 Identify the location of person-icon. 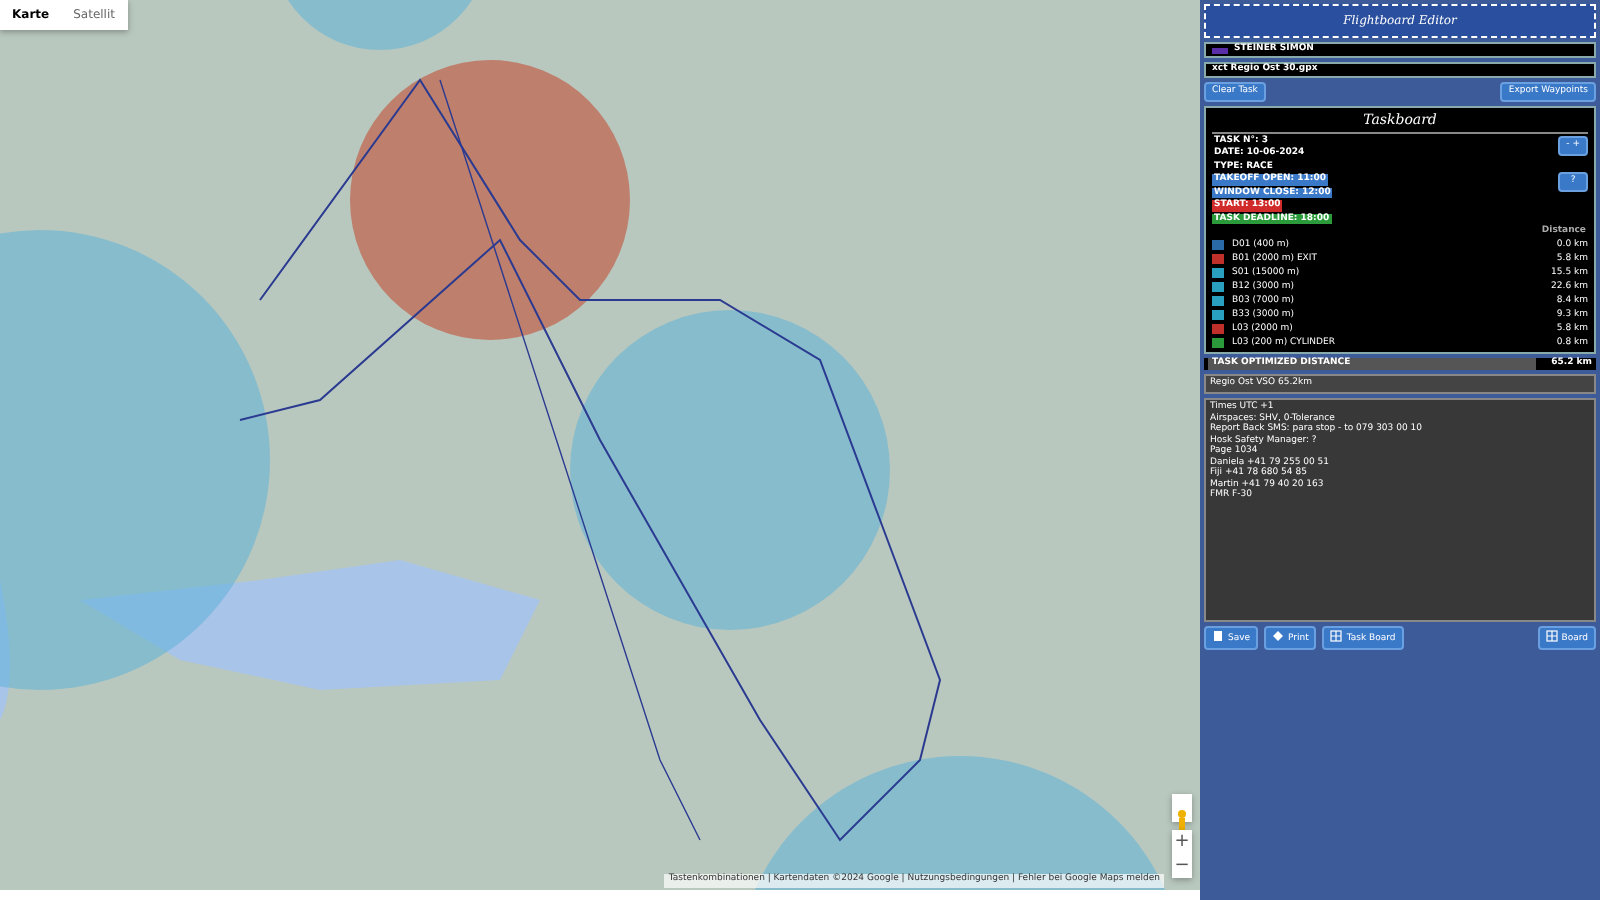
(1182, 819).